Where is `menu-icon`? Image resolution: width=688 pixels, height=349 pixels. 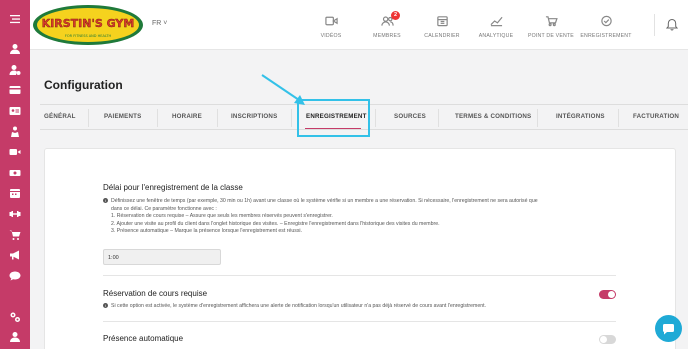
menu-icon is located at coordinates (15, 19).